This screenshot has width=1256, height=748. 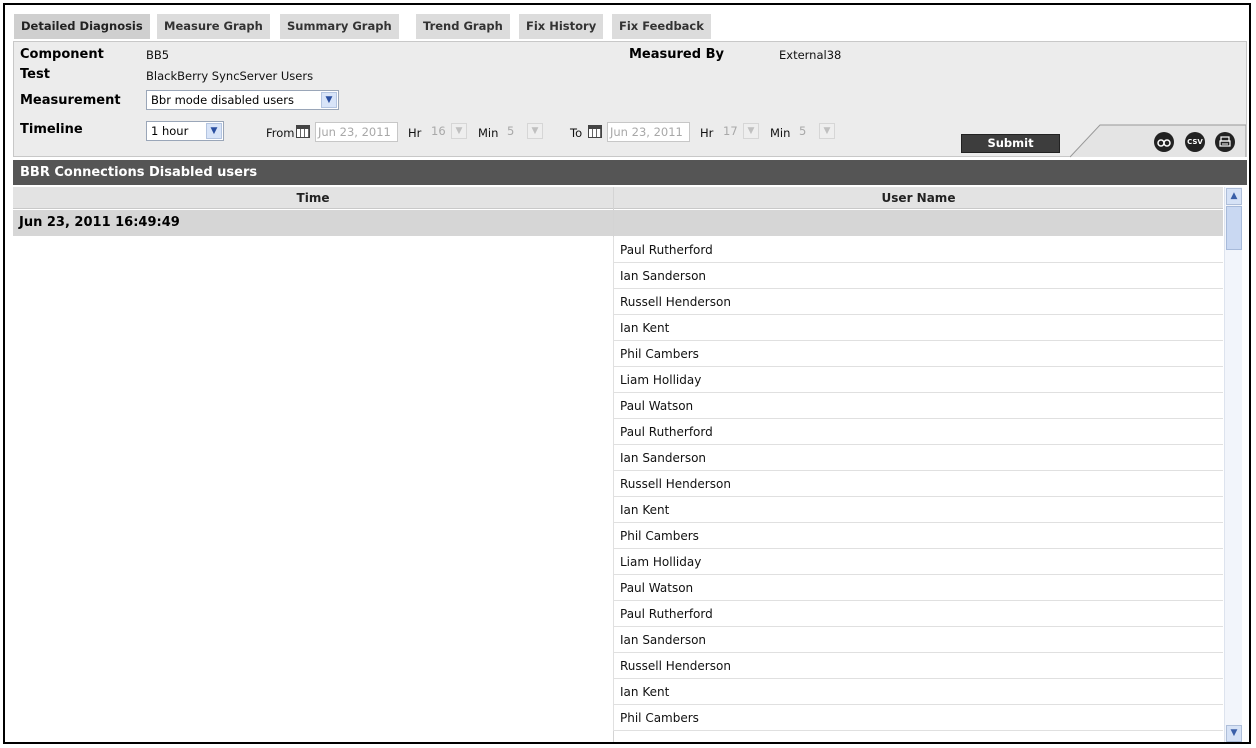 What do you see at coordinates (70, 100) in the screenshot?
I see `measurement-label: Measurement` at bounding box center [70, 100].